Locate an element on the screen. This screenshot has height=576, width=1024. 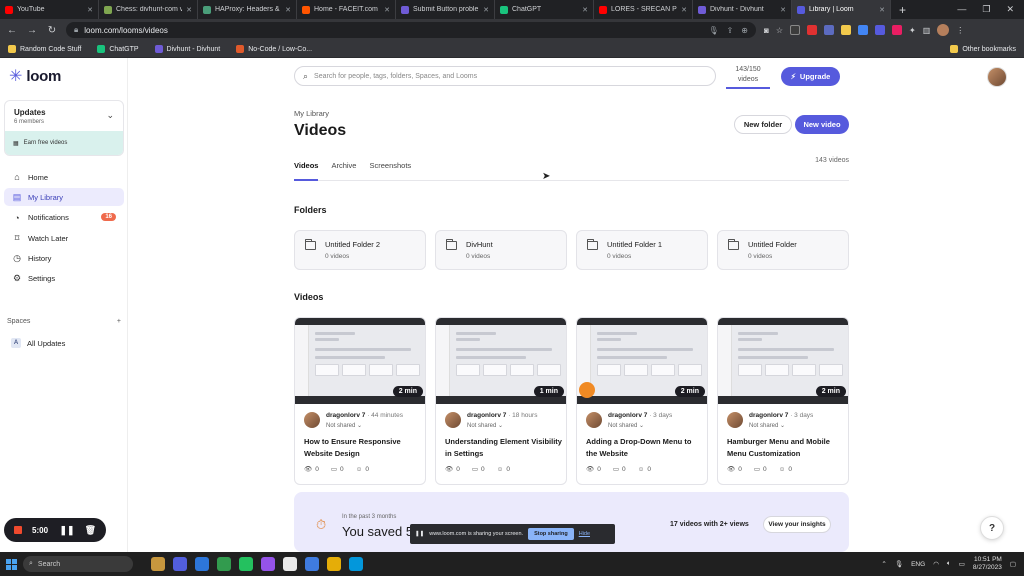
taskbar-search: ⌕ Search is located at coordinates (78, 564).